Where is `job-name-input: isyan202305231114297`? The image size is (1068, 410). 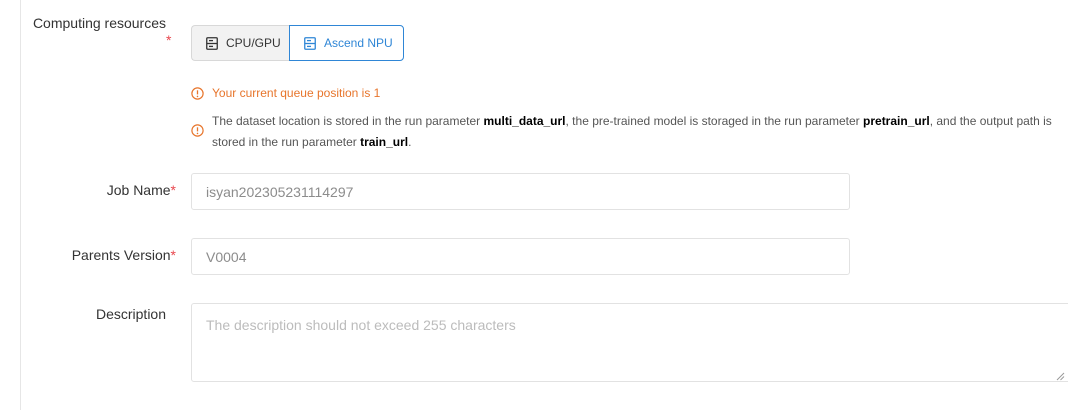 job-name-input: isyan202305231114297 is located at coordinates (520, 191).